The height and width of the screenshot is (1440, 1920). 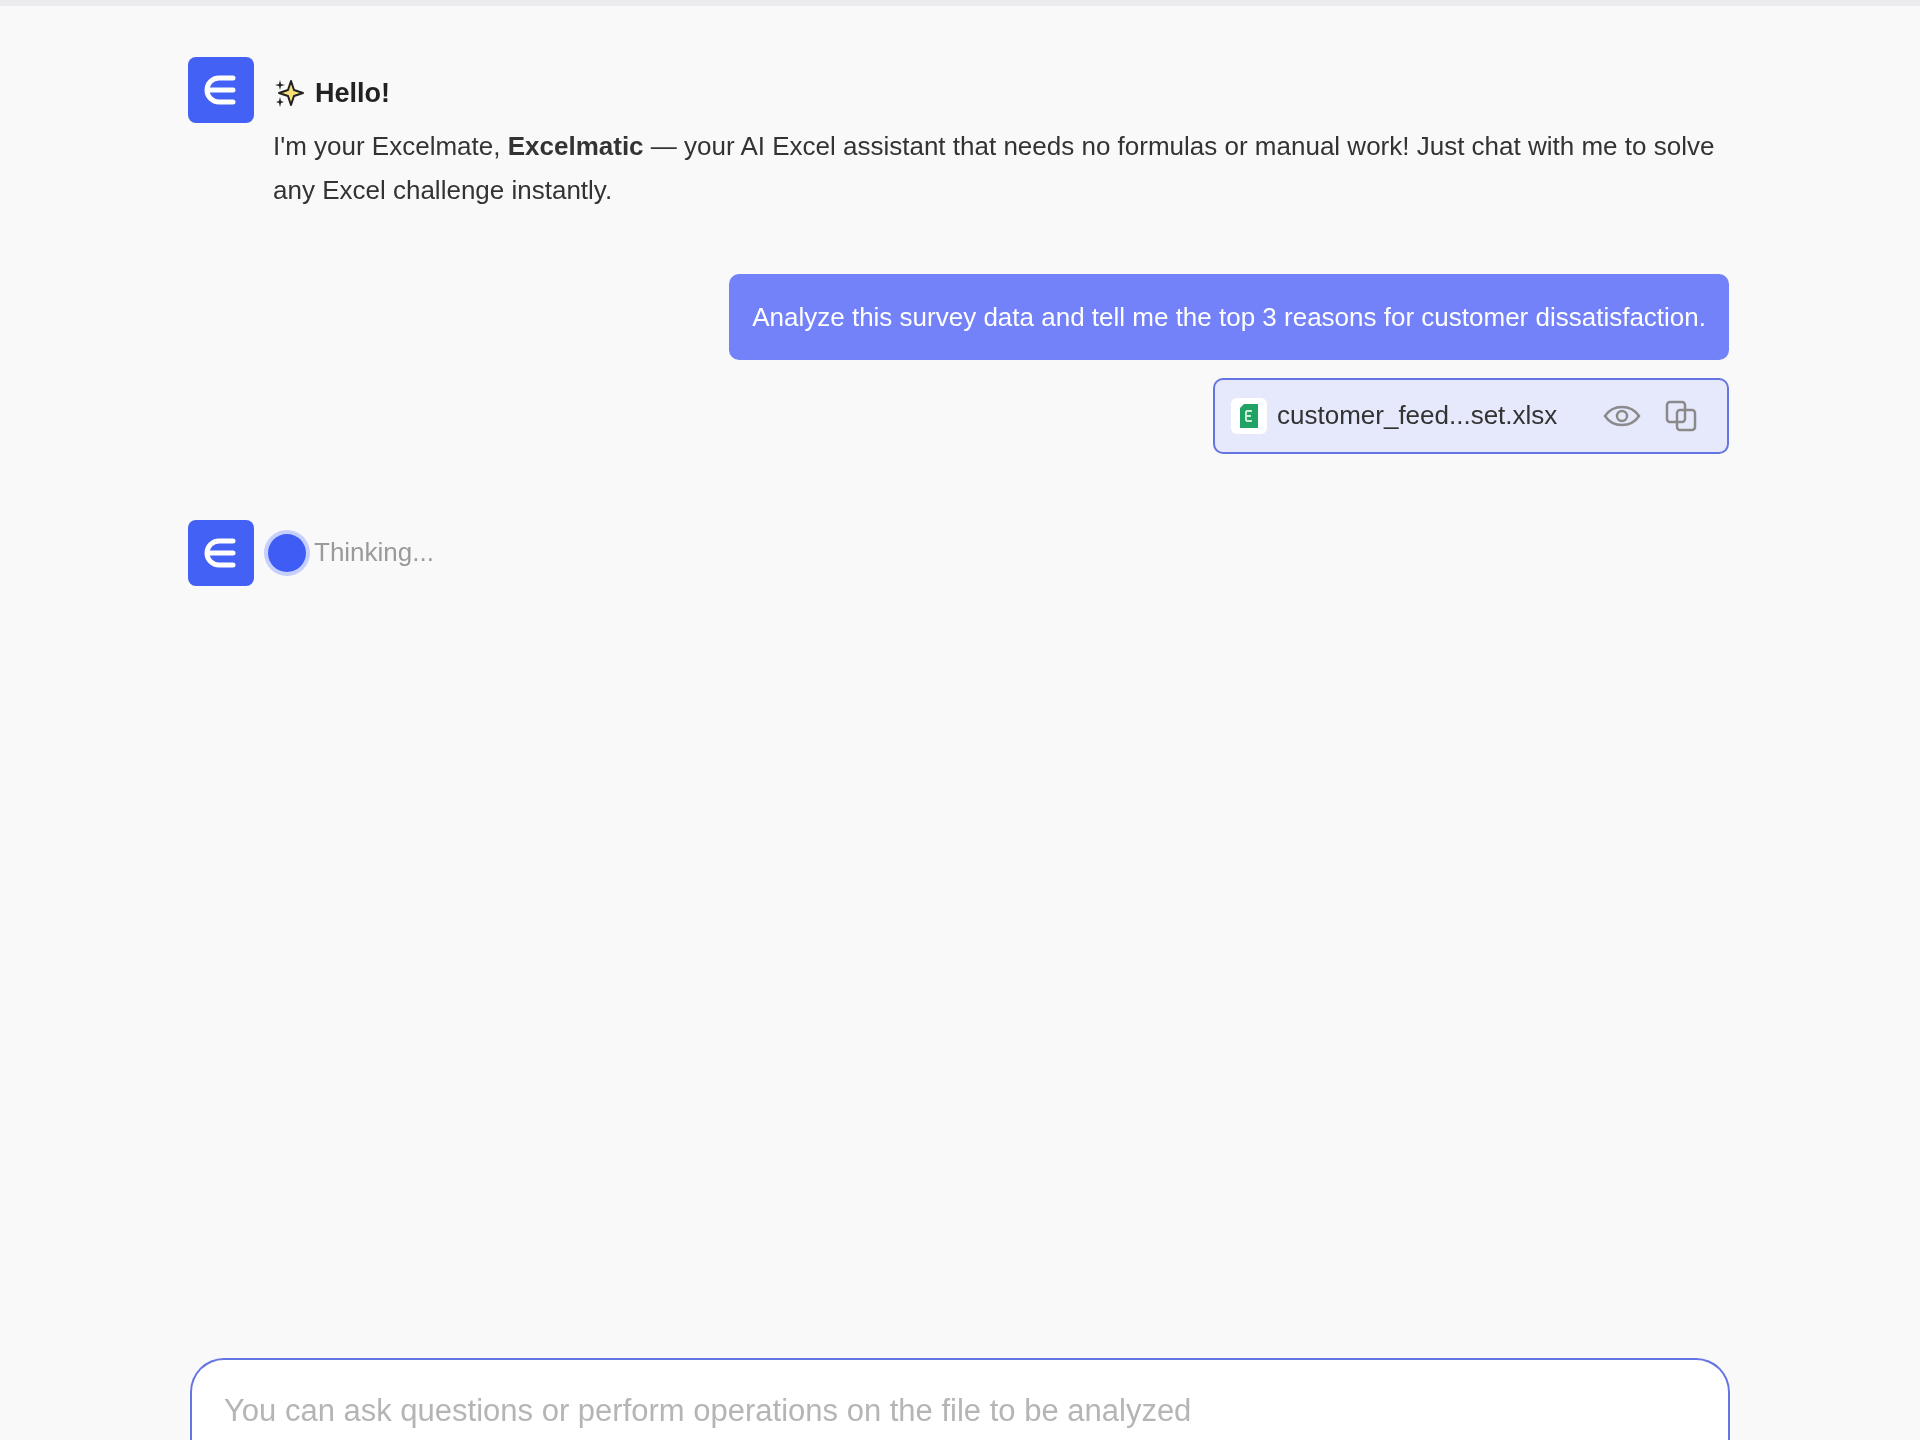 What do you see at coordinates (960, 1411) in the screenshot?
I see `message-input-field: You can ask questions or perform operations on the file to be analyzed` at bounding box center [960, 1411].